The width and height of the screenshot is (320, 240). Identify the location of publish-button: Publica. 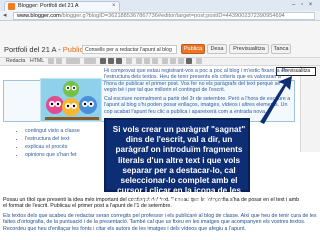
(193, 49).